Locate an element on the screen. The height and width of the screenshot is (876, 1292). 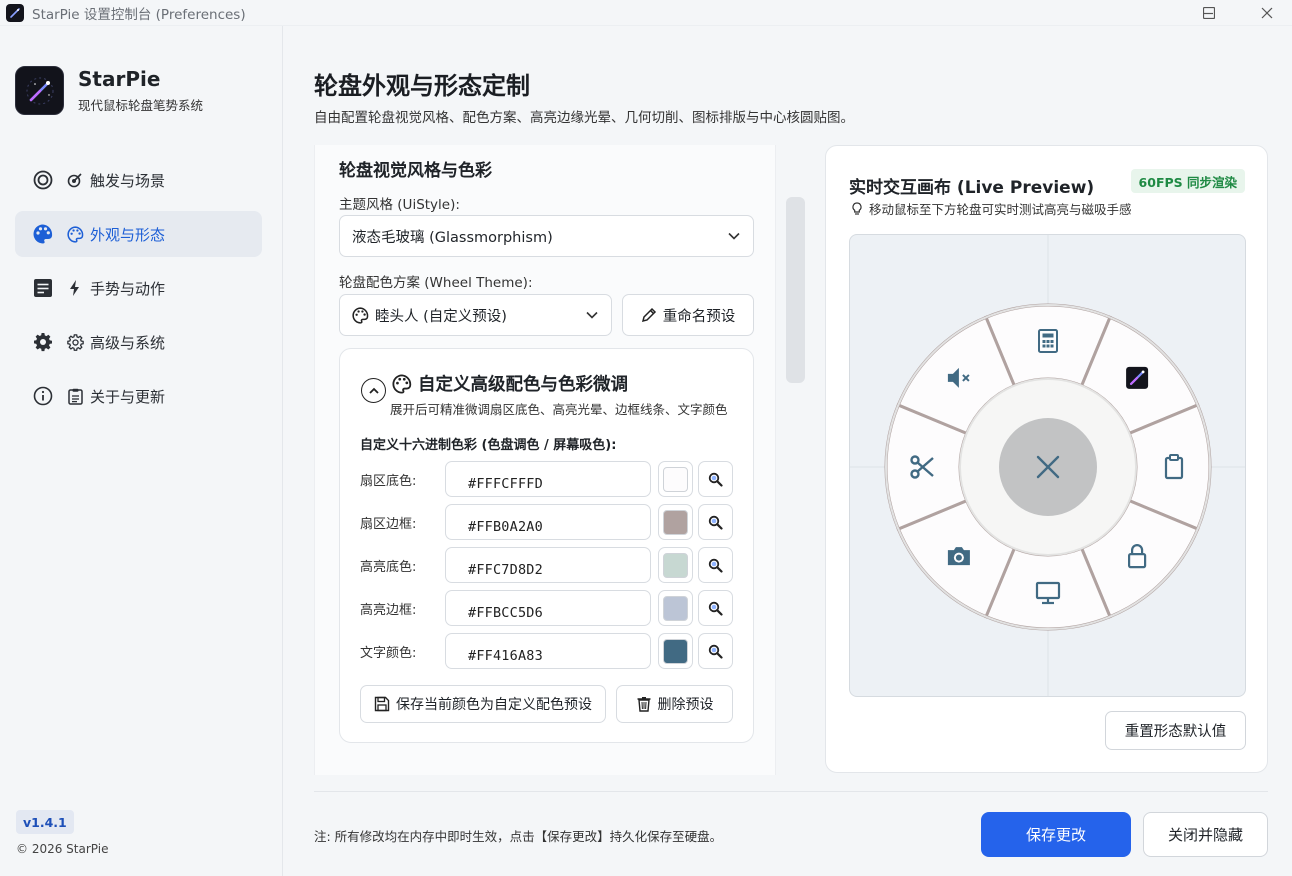
bolt-icon is located at coordinates (75, 288).